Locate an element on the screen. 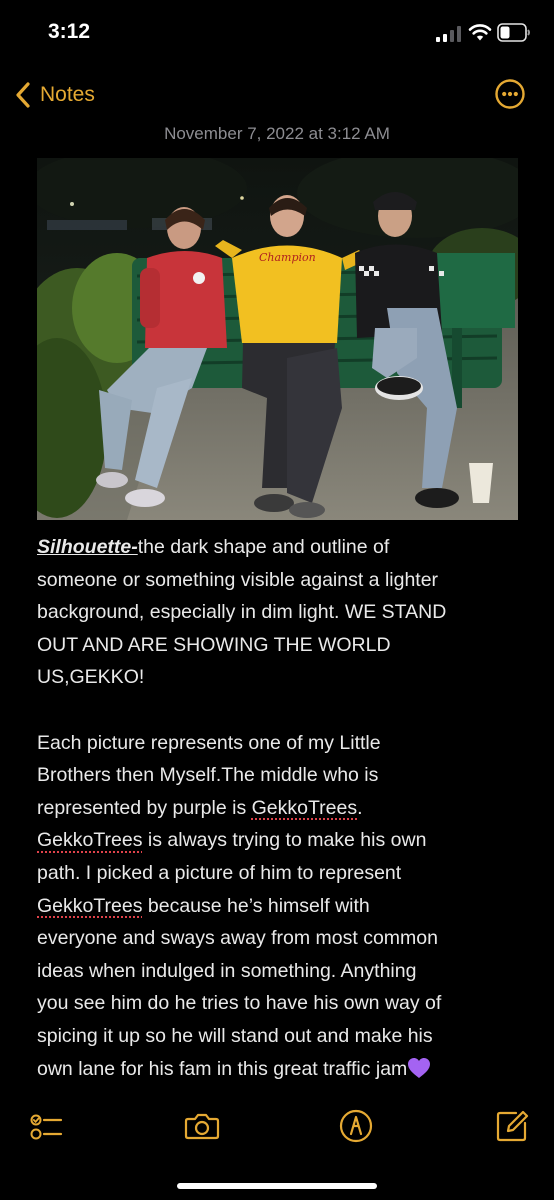  paragraph-line: represented by purple is GekkoTrees. is located at coordinates (200, 807).